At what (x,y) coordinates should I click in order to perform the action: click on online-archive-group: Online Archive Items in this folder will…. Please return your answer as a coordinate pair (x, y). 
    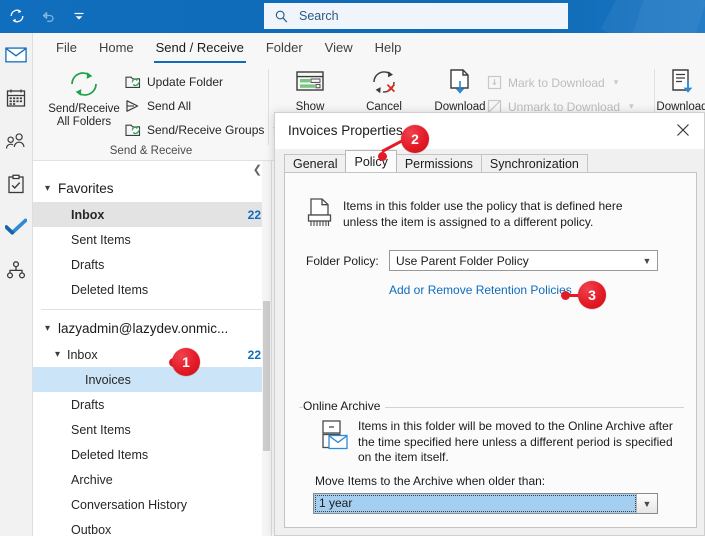
    Looking at the image, I should click on (491, 456).